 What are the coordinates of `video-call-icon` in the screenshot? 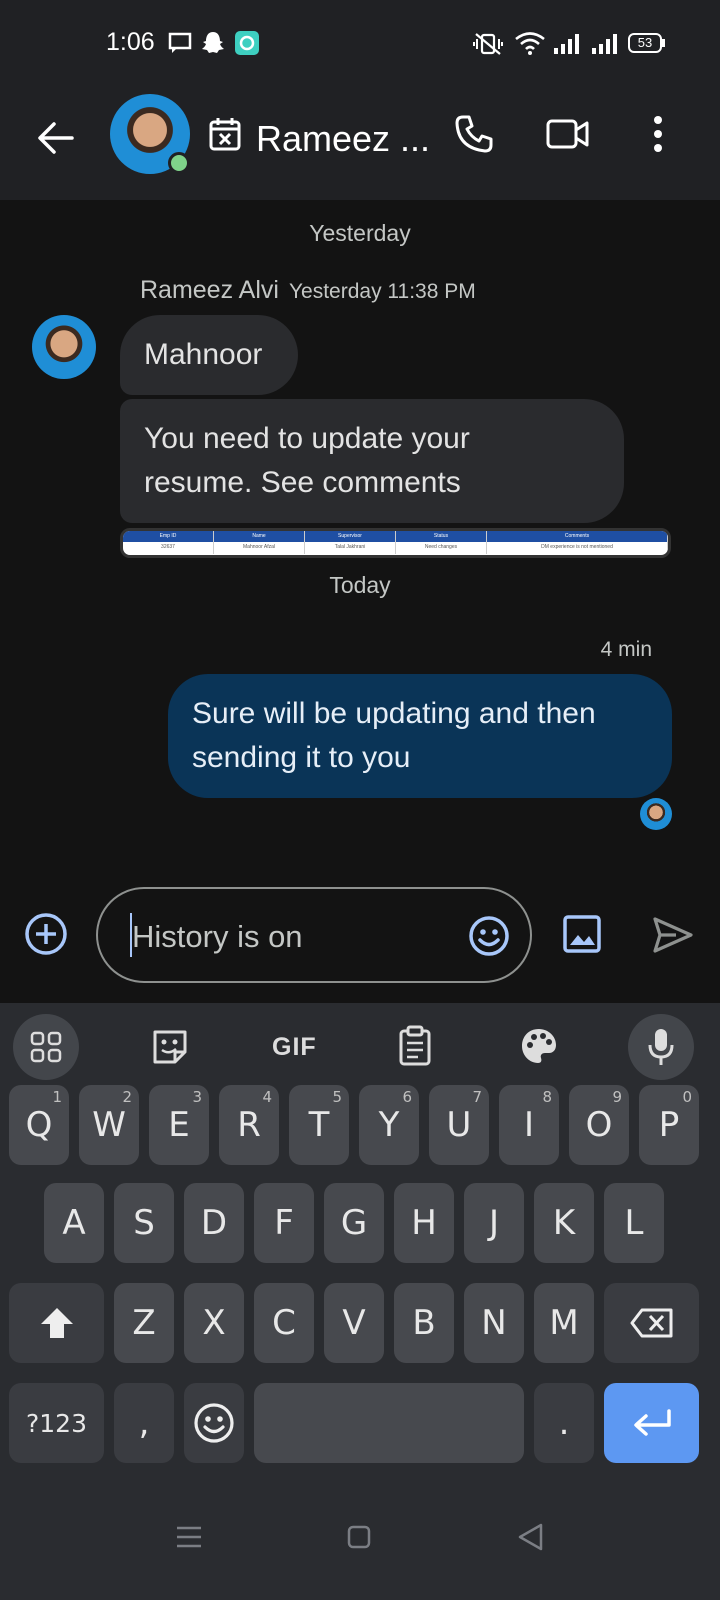 It's located at (568, 134).